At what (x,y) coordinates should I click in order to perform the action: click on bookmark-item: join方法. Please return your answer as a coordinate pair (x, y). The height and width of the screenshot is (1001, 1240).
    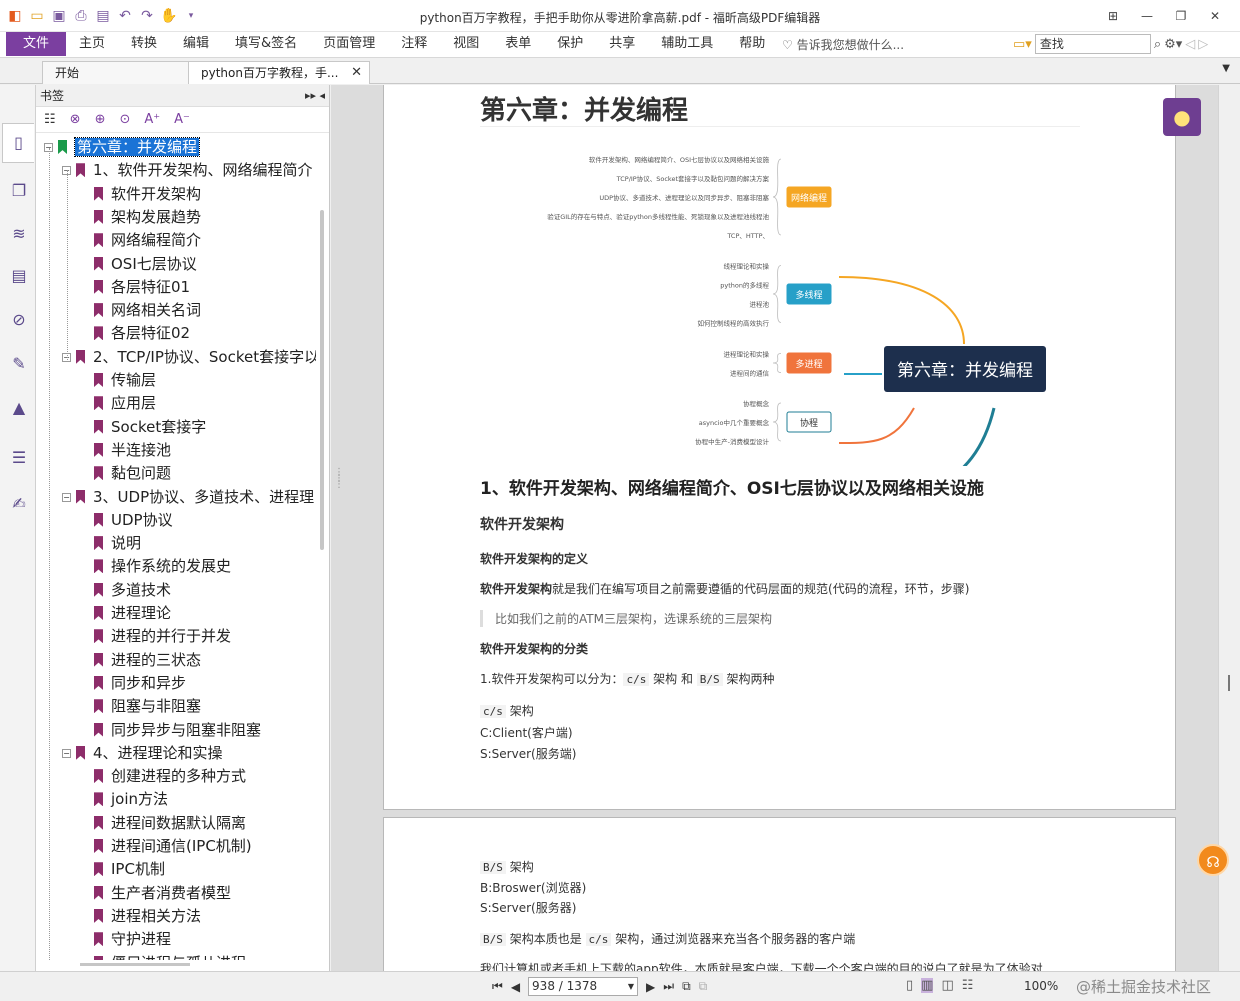
    Looking at the image, I should click on (131, 799).